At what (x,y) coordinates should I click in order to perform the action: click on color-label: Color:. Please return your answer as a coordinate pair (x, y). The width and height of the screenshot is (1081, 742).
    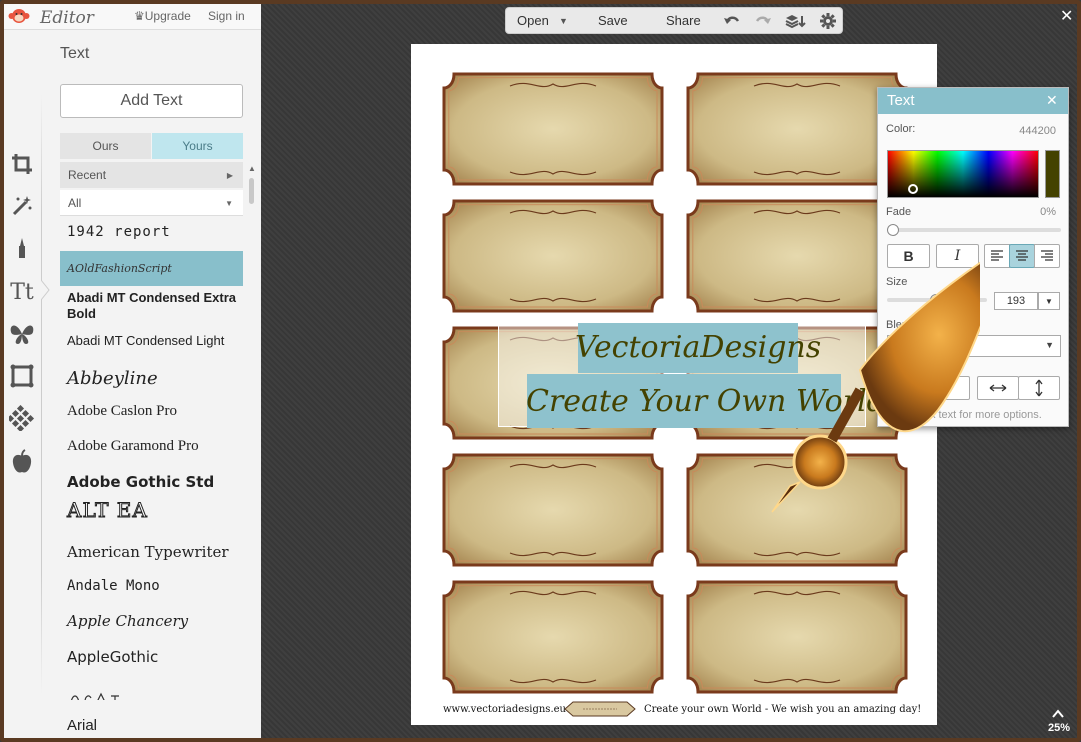
    Looking at the image, I should click on (901, 129).